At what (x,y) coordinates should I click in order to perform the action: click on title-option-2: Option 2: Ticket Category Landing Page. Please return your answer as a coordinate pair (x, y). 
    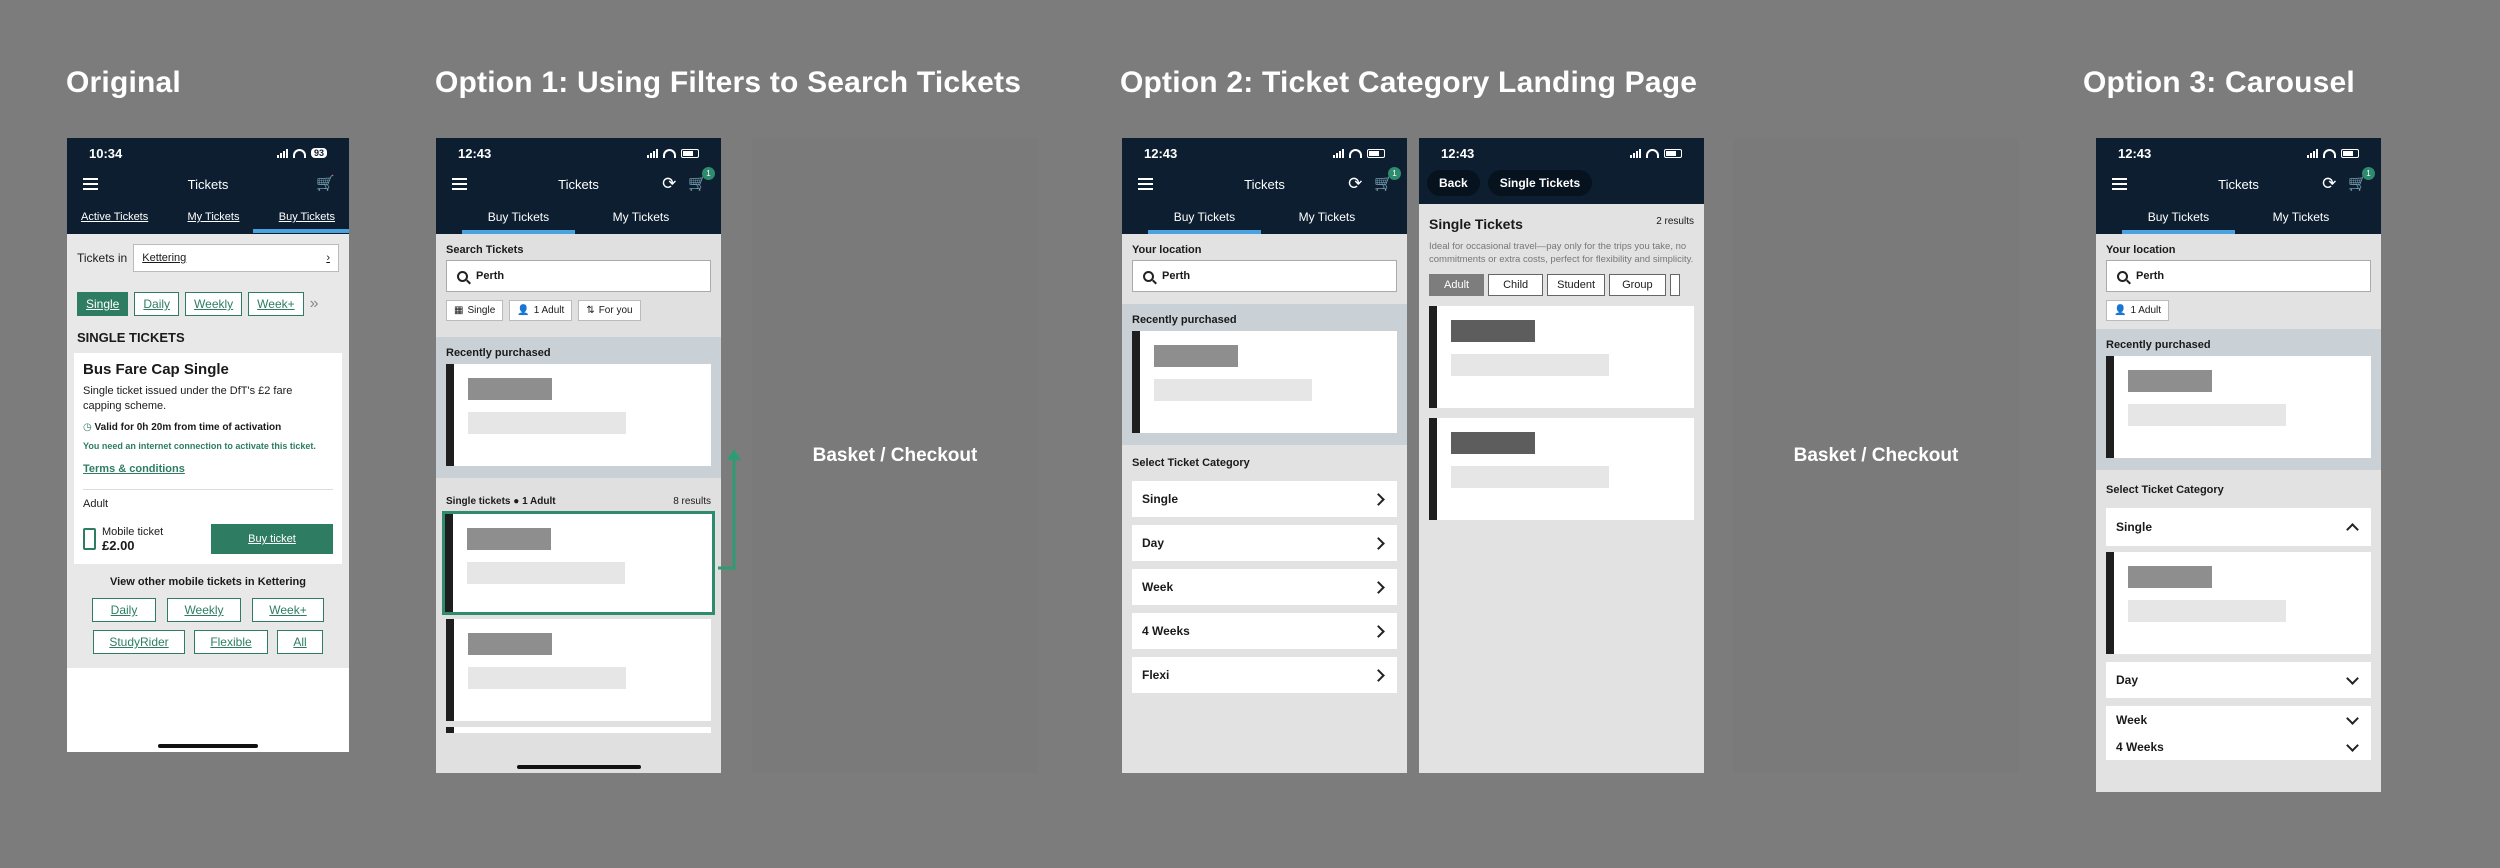
    Looking at the image, I should click on (1409, 82).